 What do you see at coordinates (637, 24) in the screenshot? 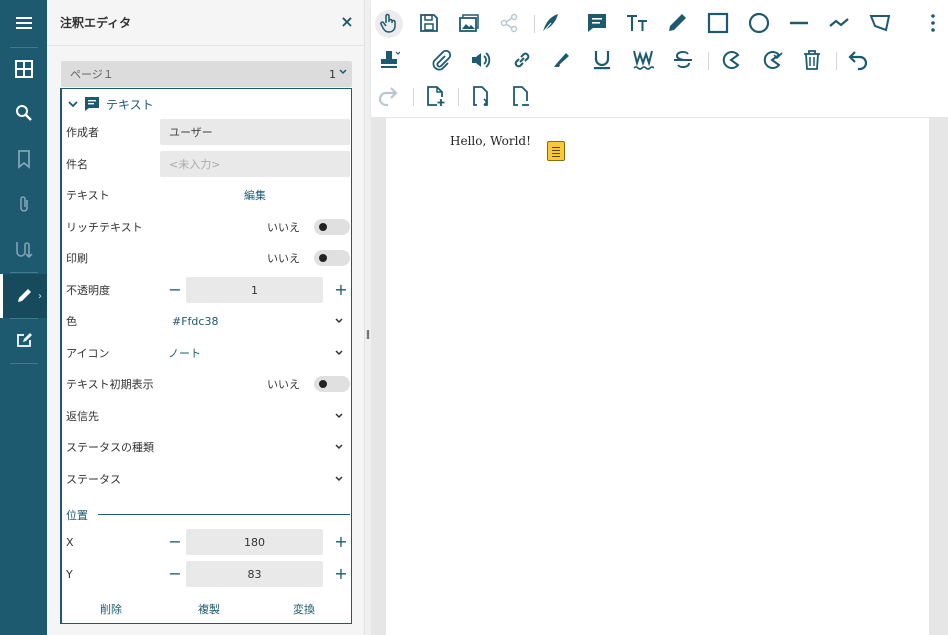
I see `text-button` at bounding box center [637, 24].